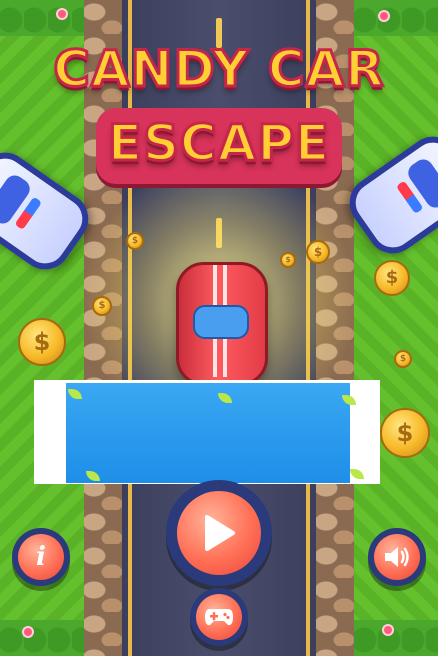 This screenshot has width=438, height=656. What do you see at coordinates (396, 18) in the screenshot?
I see `bush-top-right` at bounding box center [396, 18].